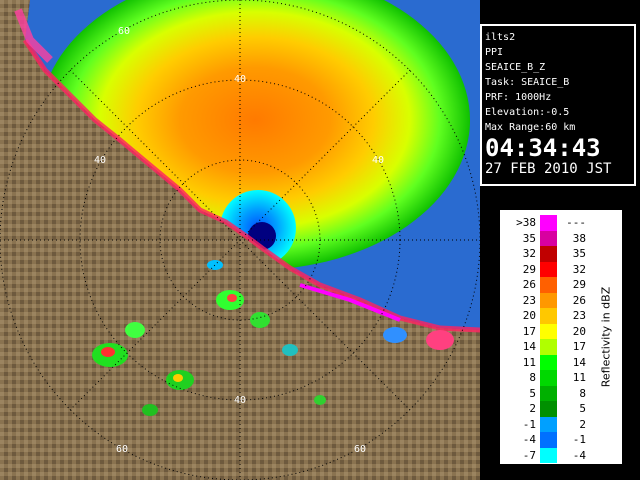 The width and height of the screenshot is (640, 480). What do you see at coordinates (579, 439) in the screenshot?
I see `legend-upper-bound: -1` at bounding box center [579, 439].